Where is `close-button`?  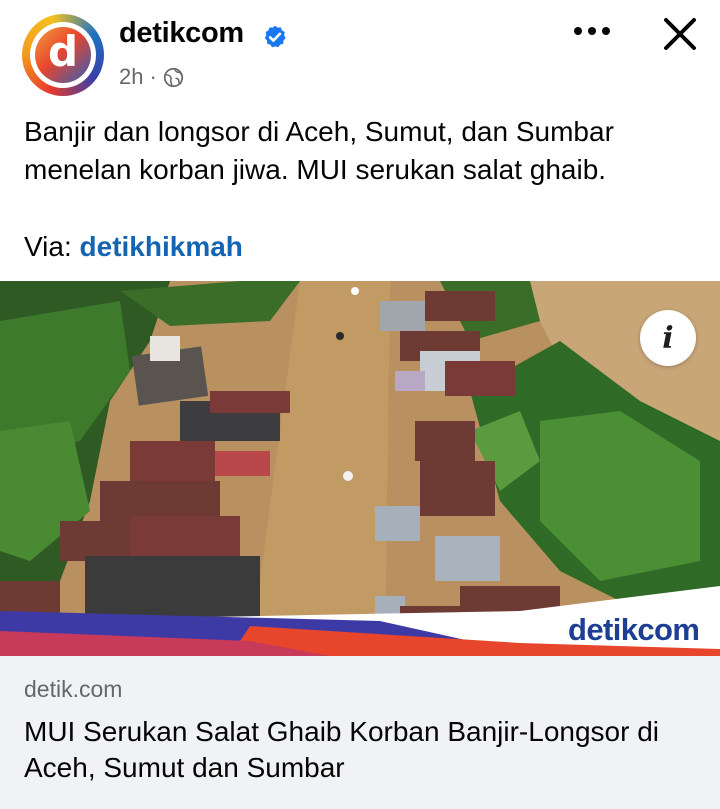
close-button is located at coordinates (680, 34).